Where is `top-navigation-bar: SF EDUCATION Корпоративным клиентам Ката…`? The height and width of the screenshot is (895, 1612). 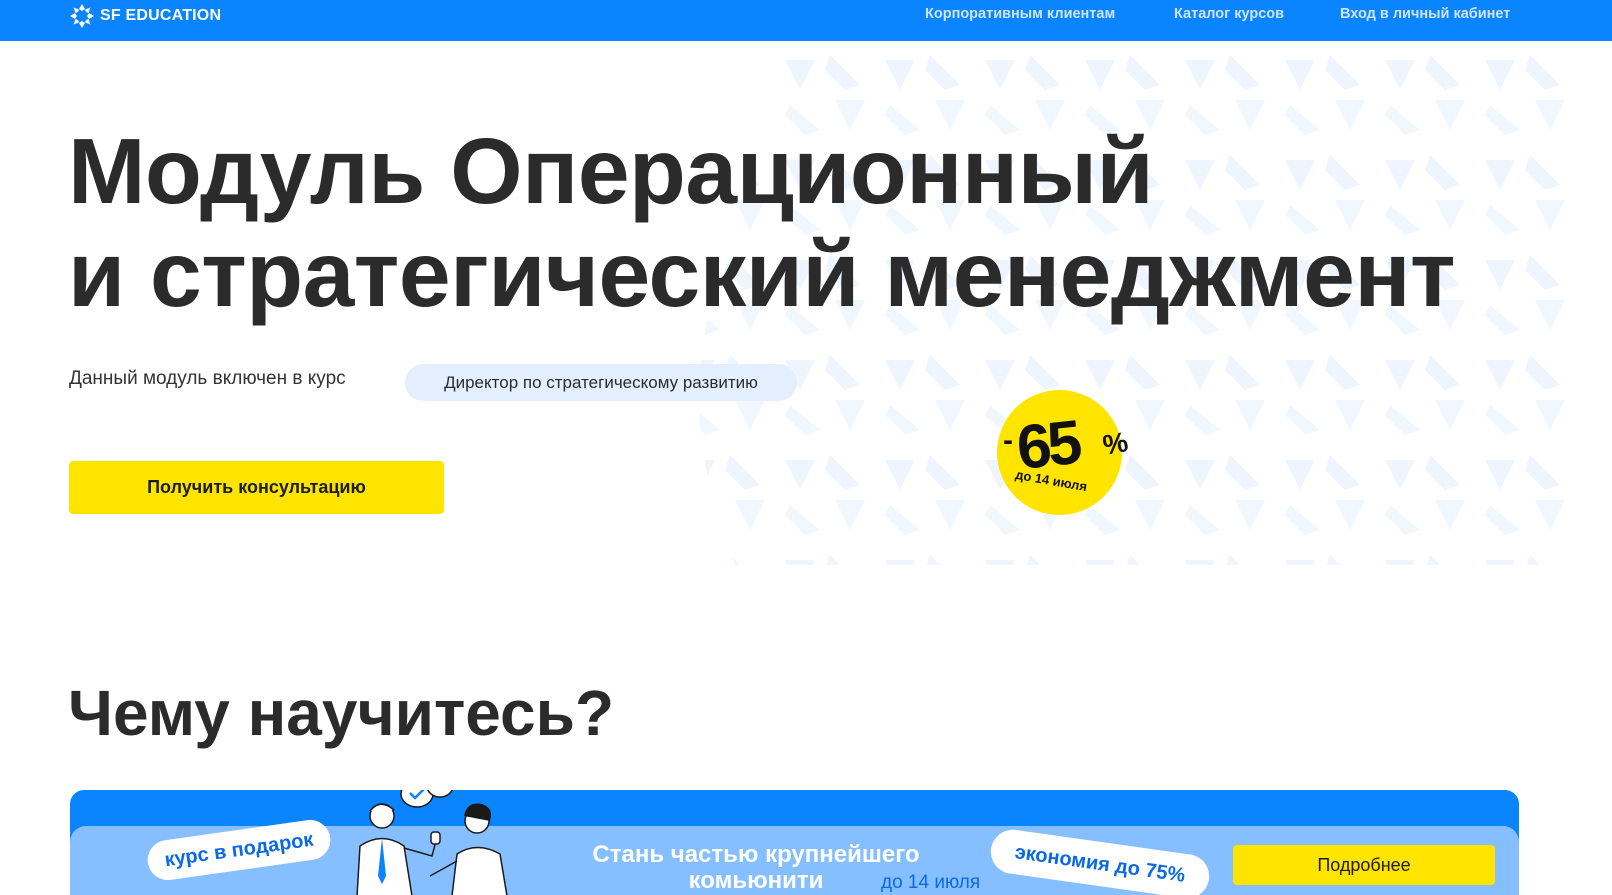 top-navigation-bar: SF EDUCATION Корпоративным клиентам Ката… is located at coordinates (806, 20).